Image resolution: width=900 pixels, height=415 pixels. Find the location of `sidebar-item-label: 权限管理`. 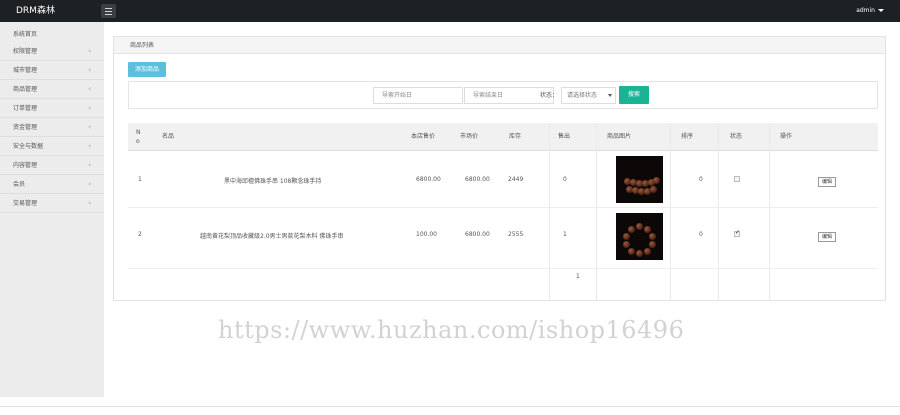

sidebar-item-label: 权限管理 is located at coordinates (25, 51).